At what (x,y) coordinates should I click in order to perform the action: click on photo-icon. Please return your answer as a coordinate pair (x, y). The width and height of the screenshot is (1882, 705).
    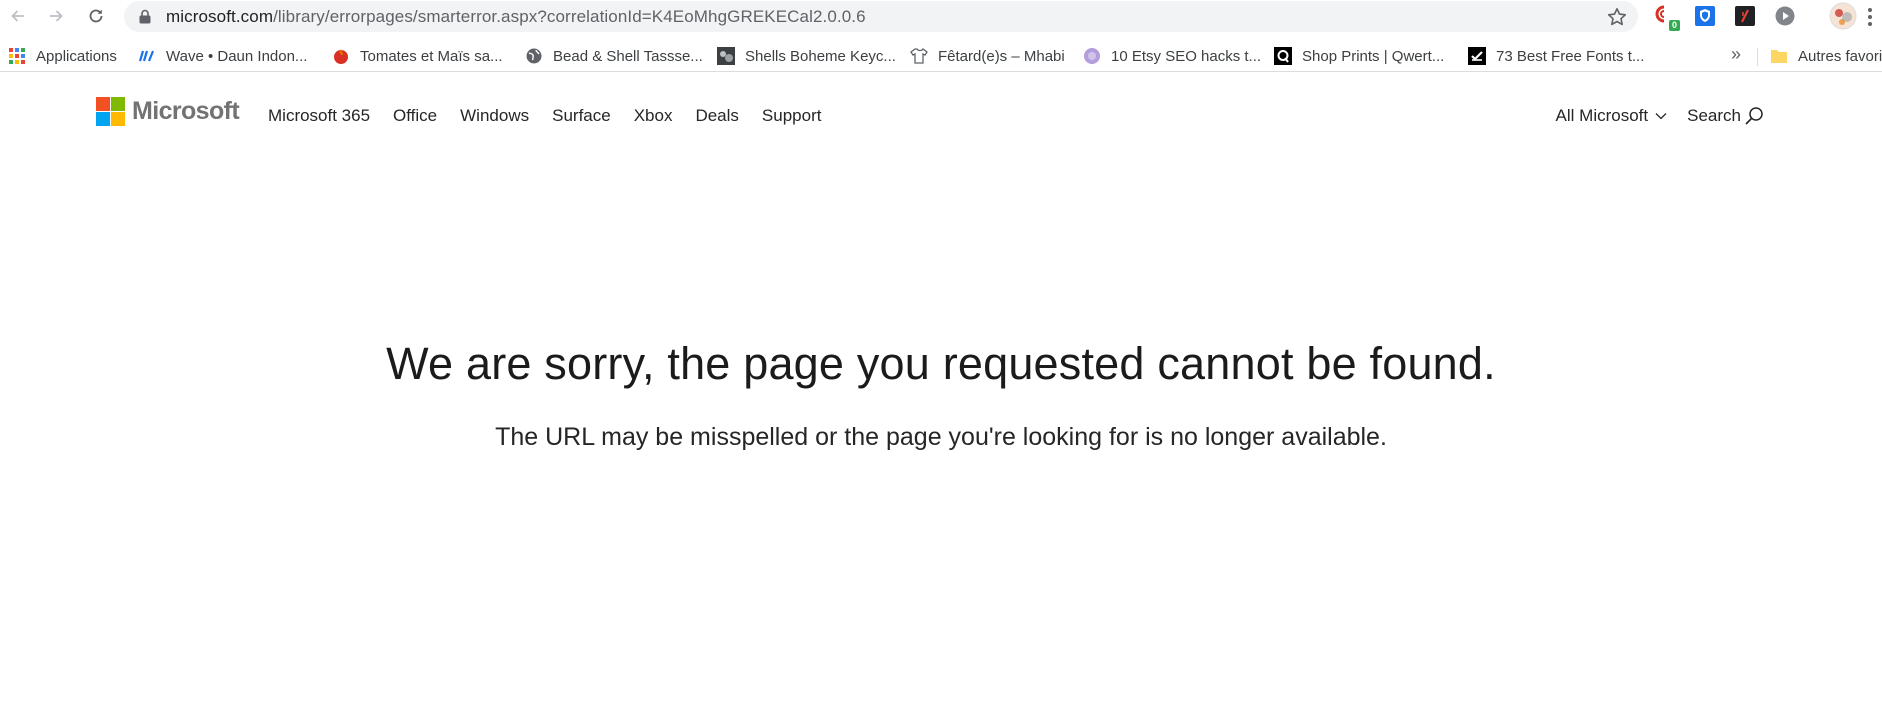
    Looking at the image, I should click on (726, 56).